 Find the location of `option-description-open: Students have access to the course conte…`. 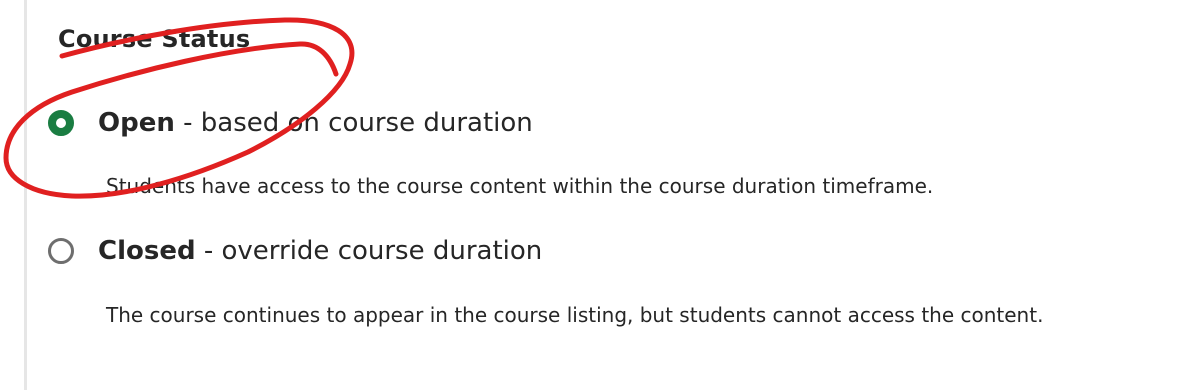

option-description-open: Students have access to the course conte… is located at coordinates (520, 186).